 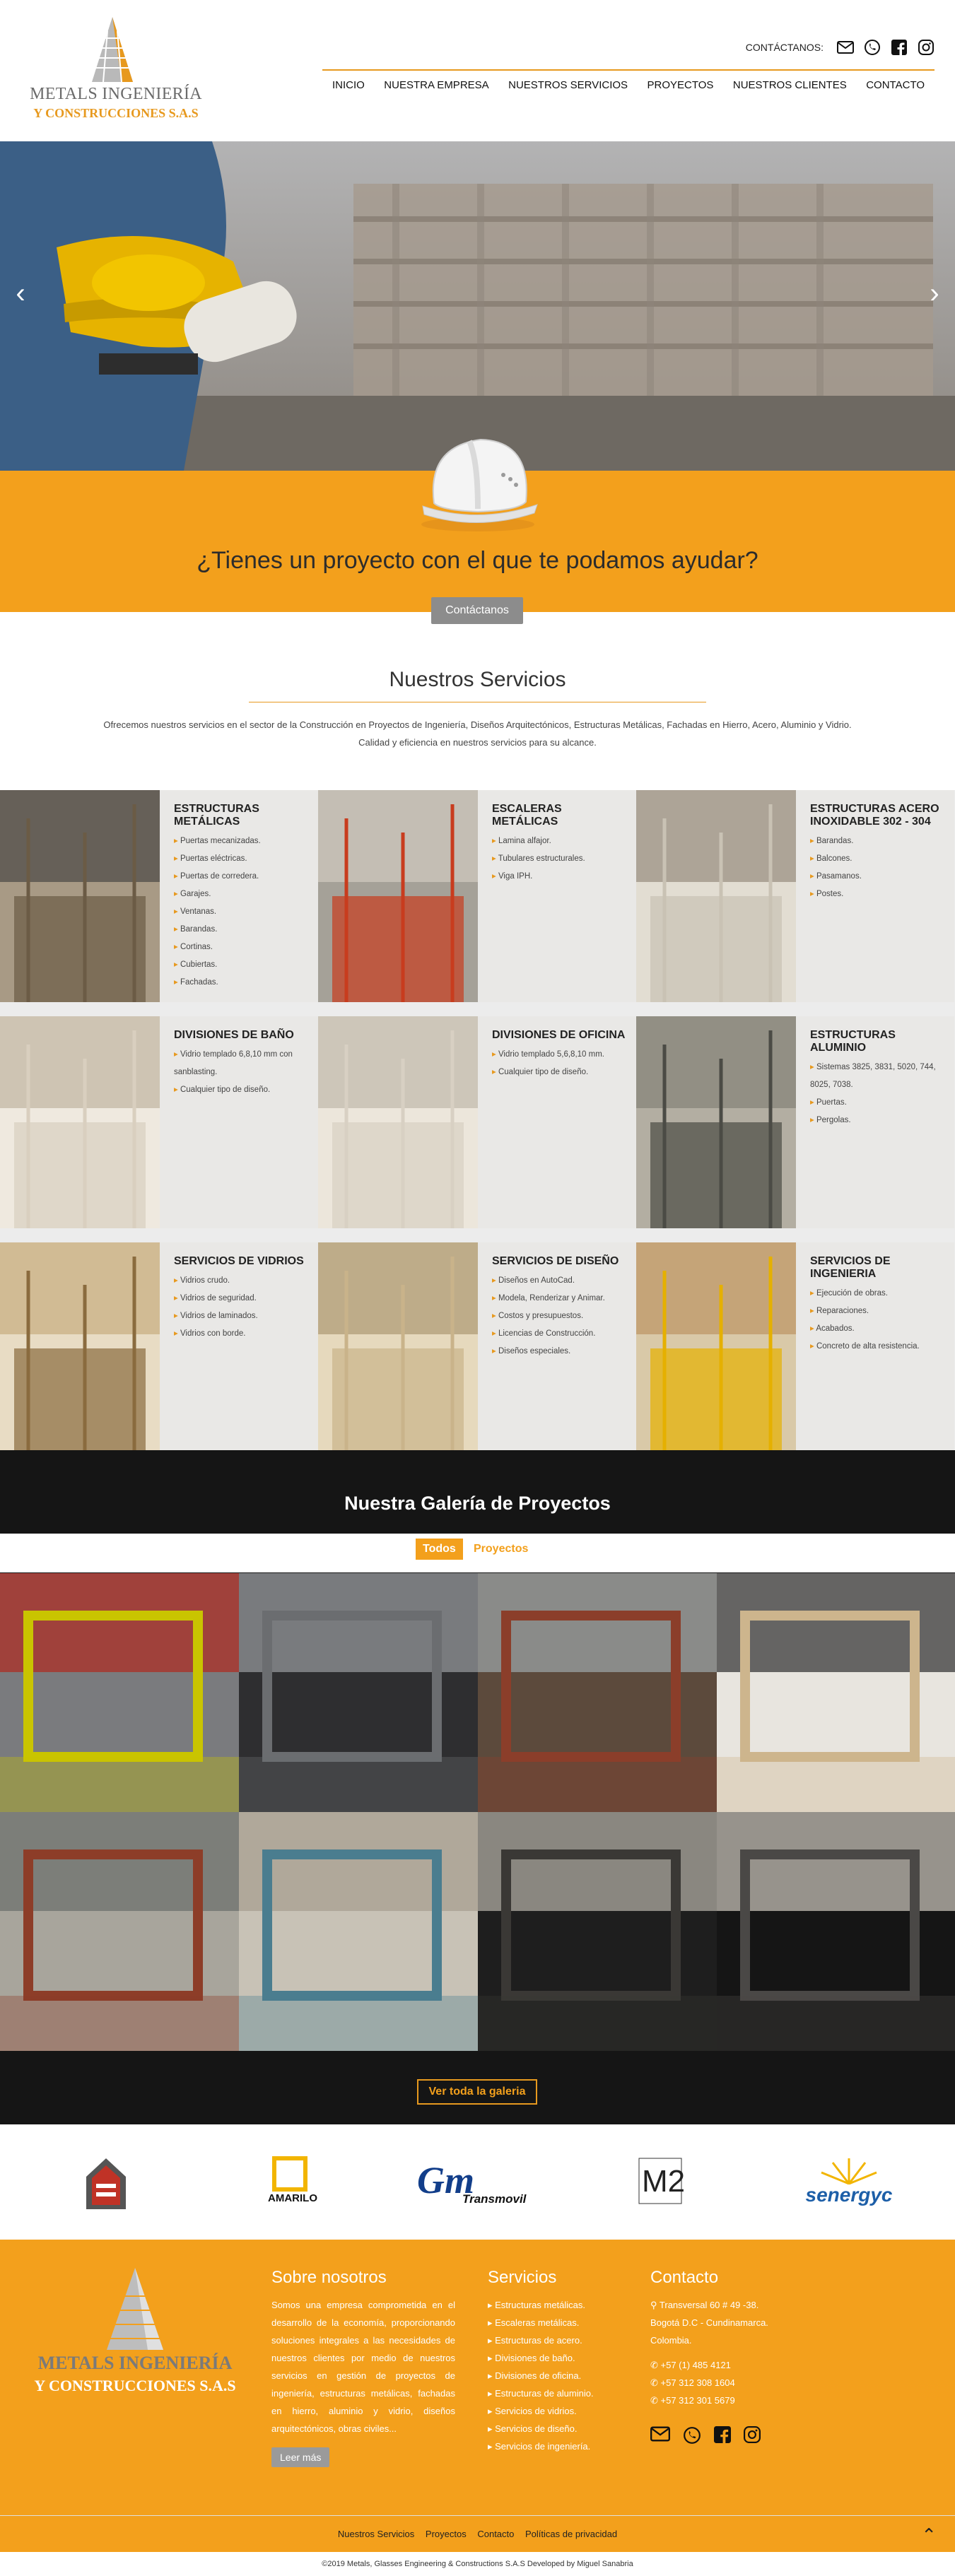 I want to click on footer-service-item: Servicios de diseño., so click(x=558, y=2428).